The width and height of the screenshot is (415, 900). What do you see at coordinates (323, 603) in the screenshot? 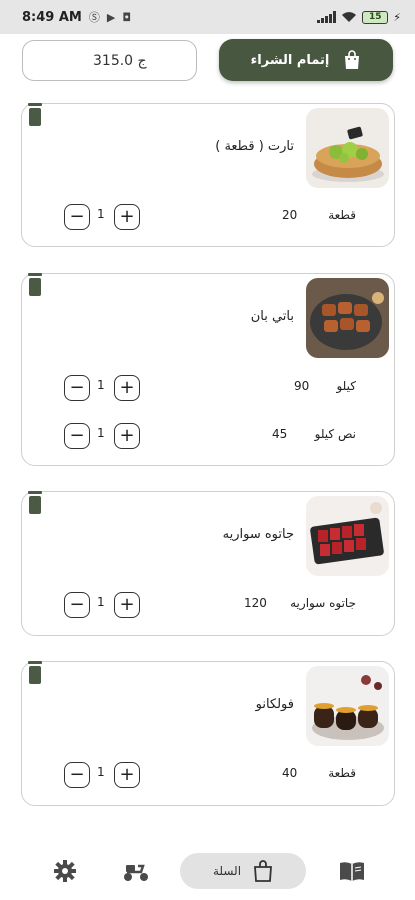
I see `option-unit: جاتوه سواريه` at bounding box center [323, 603].